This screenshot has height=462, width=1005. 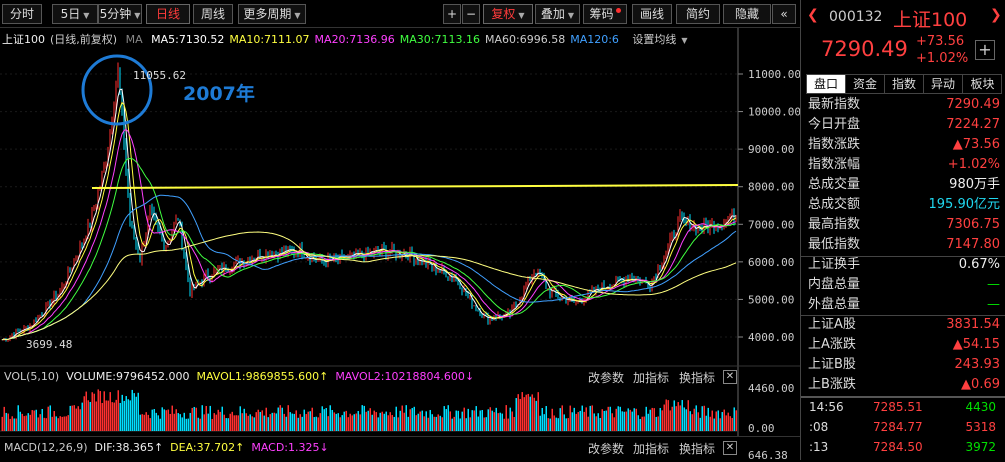 I want to click on macd-switch-indicator-button: 换指标, so click(x=697, y=448).